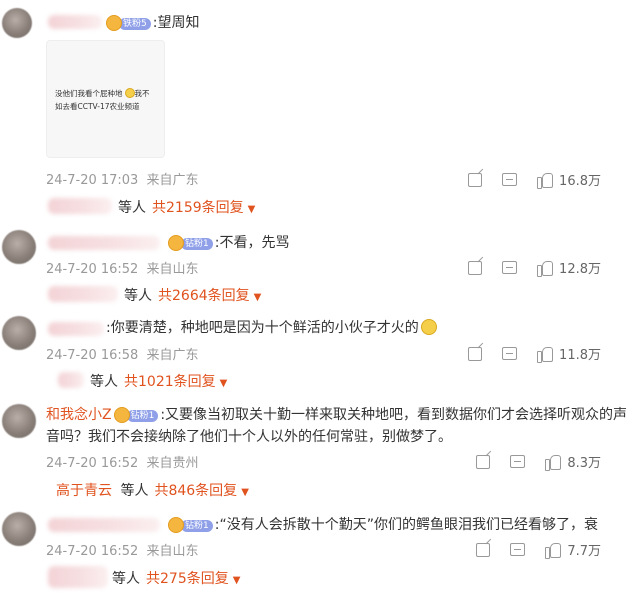 Image resolution: width=627 pixels, height=609 pixels. What do you see at coordinates (252, 243) in the screenshot?
I see `comment-text: :不看，先骂` at bounding box center [252, 243].